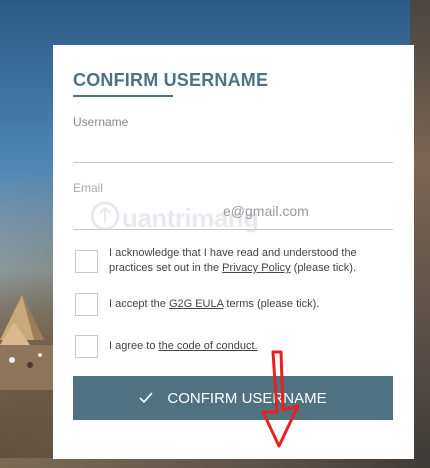 Image resolution: width=430 pixels, height=468 pixels. I want to click on confirm-username-button: CONFIRM USERNAME, so click(233, 398).